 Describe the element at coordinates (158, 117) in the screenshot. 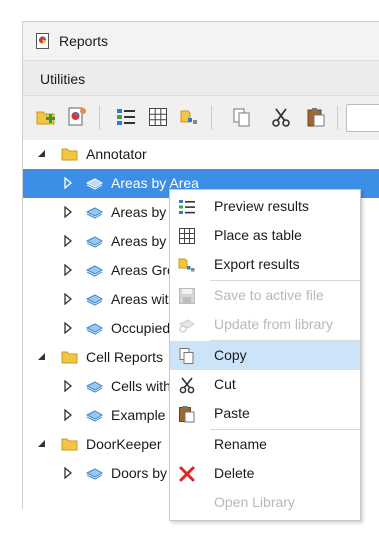

I see `place-as-table-icon` at that location.